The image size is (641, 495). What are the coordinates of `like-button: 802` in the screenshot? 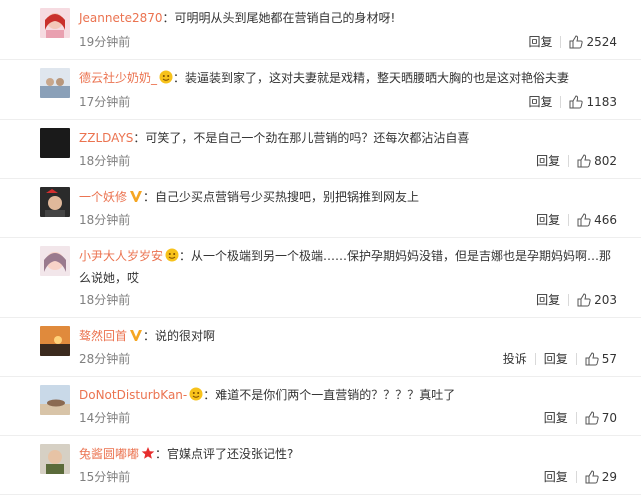 It's located at (597, 161).